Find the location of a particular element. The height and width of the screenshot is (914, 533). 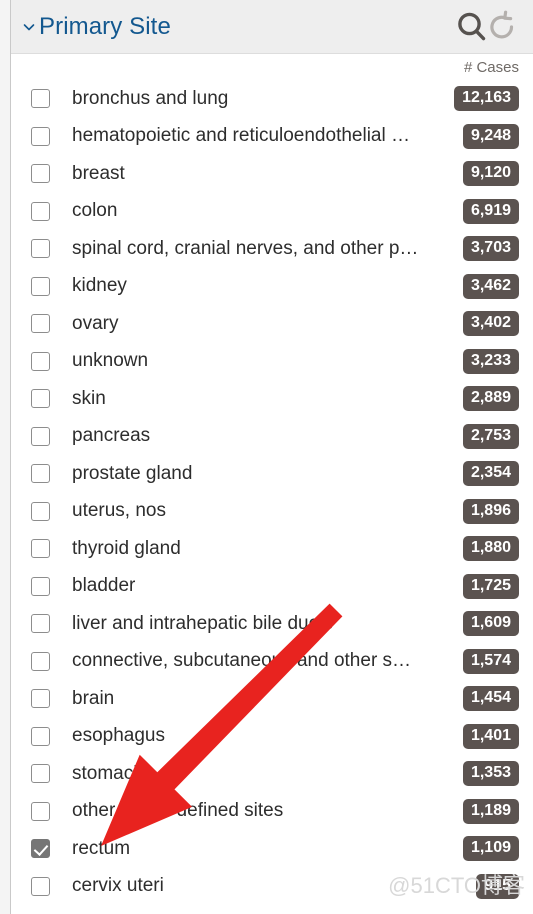

count-badge: 2,753 is located at coordinates (490, 436).